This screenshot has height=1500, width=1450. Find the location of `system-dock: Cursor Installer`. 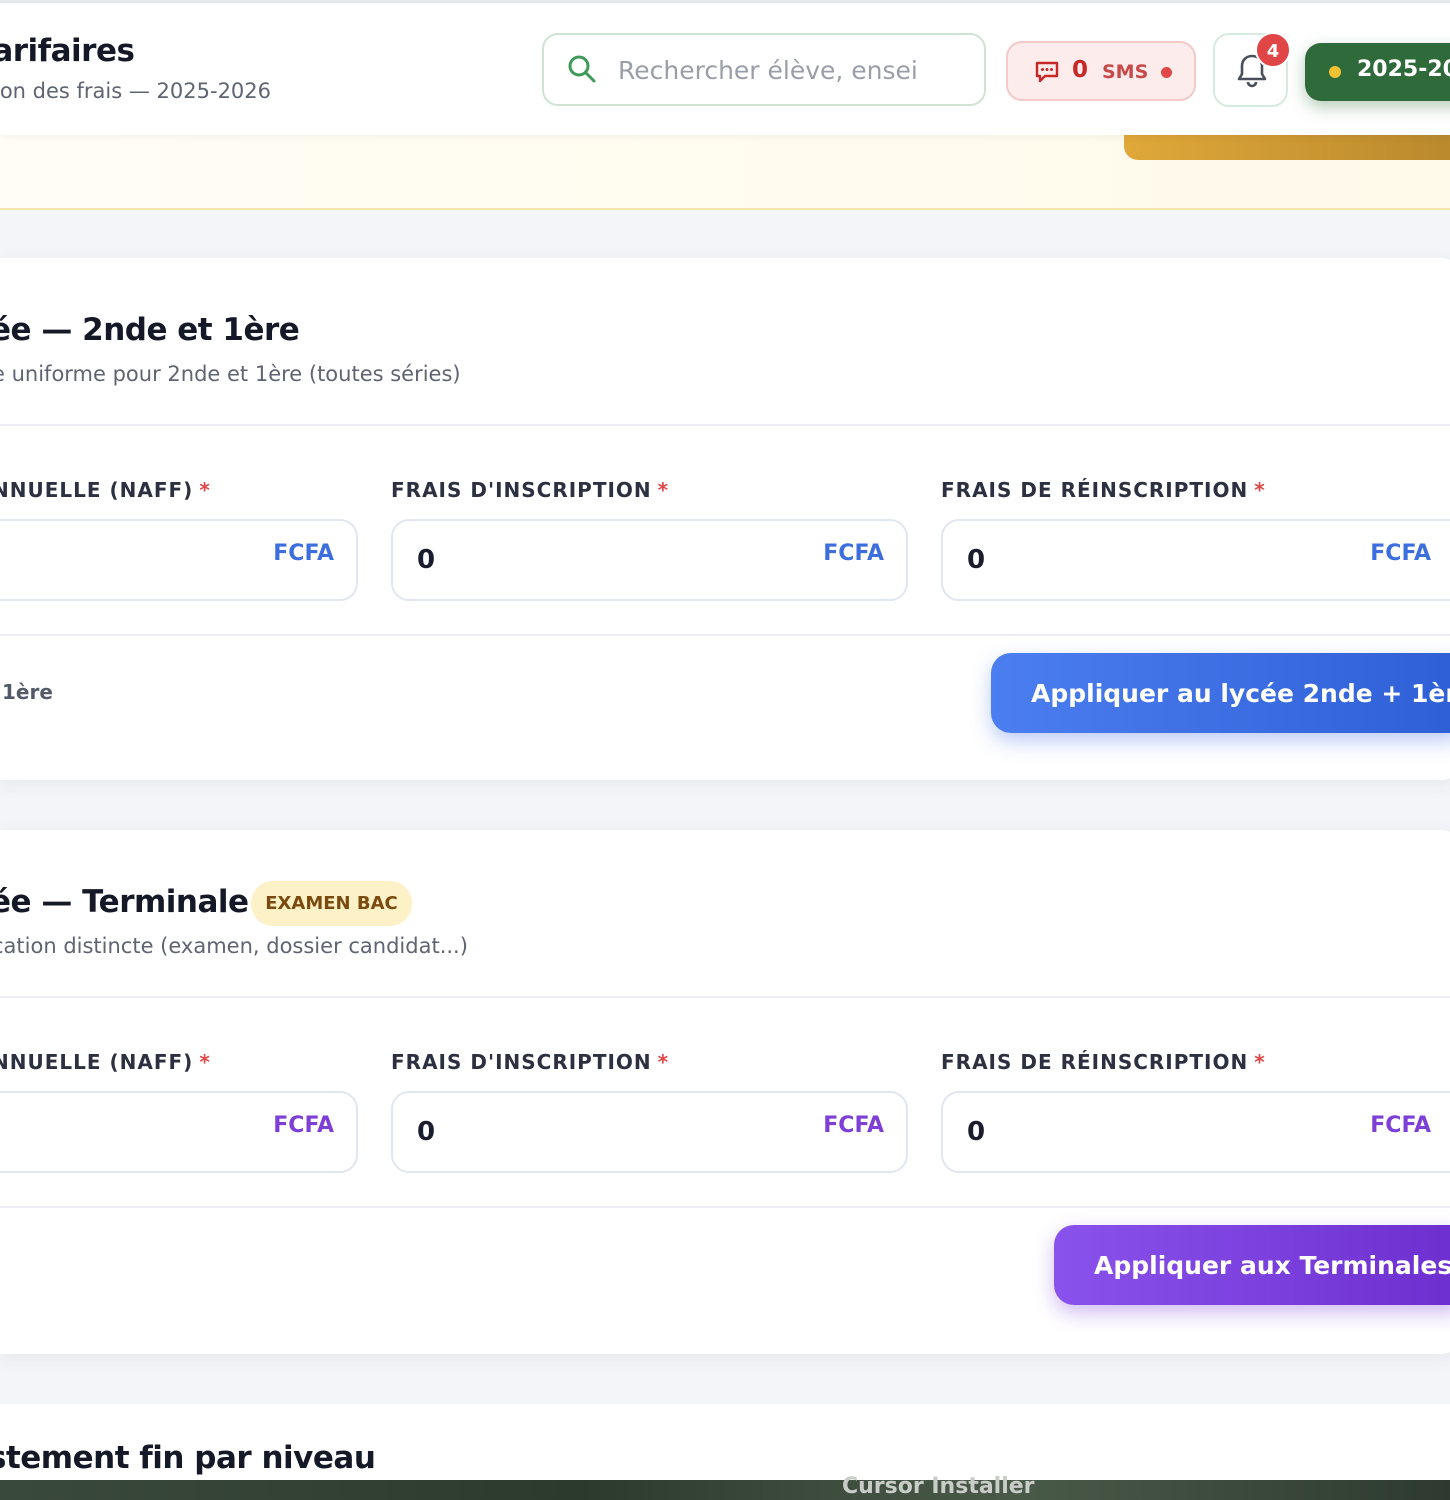

system-dock: Cursor Installer is located at coordinates (725, 1487).